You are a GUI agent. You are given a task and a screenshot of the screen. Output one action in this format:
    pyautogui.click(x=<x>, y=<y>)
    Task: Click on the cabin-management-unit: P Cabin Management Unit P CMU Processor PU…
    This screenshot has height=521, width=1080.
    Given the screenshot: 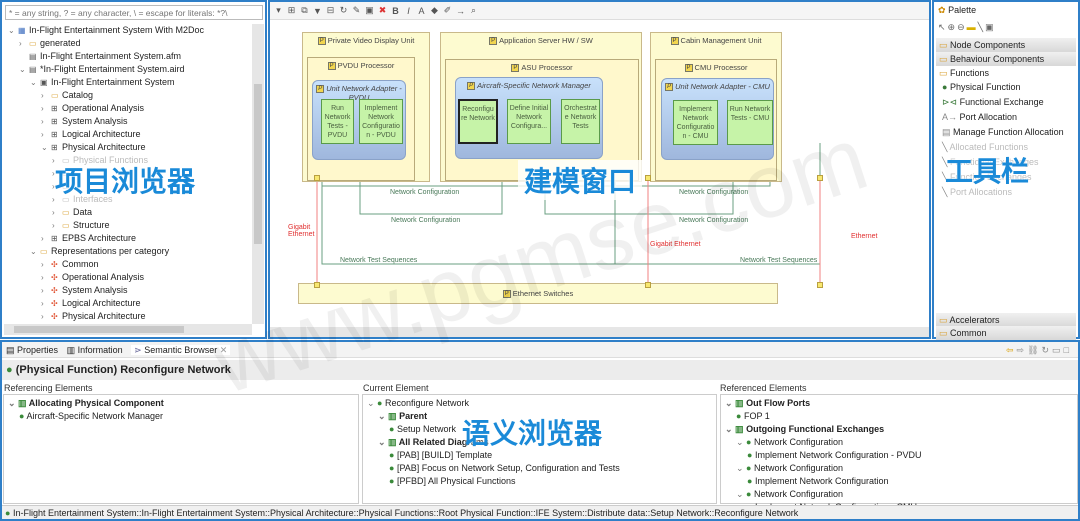 What is the action you would take?
    pyautogui.click(x=716, y=107)
    